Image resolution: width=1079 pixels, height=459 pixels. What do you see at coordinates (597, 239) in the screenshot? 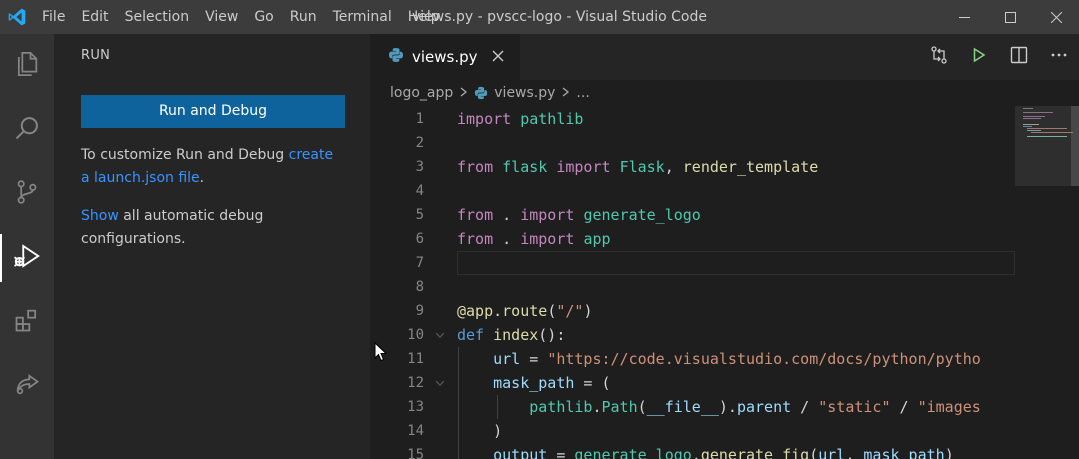
I see `code-token: app` at bounding box center [597, 239].